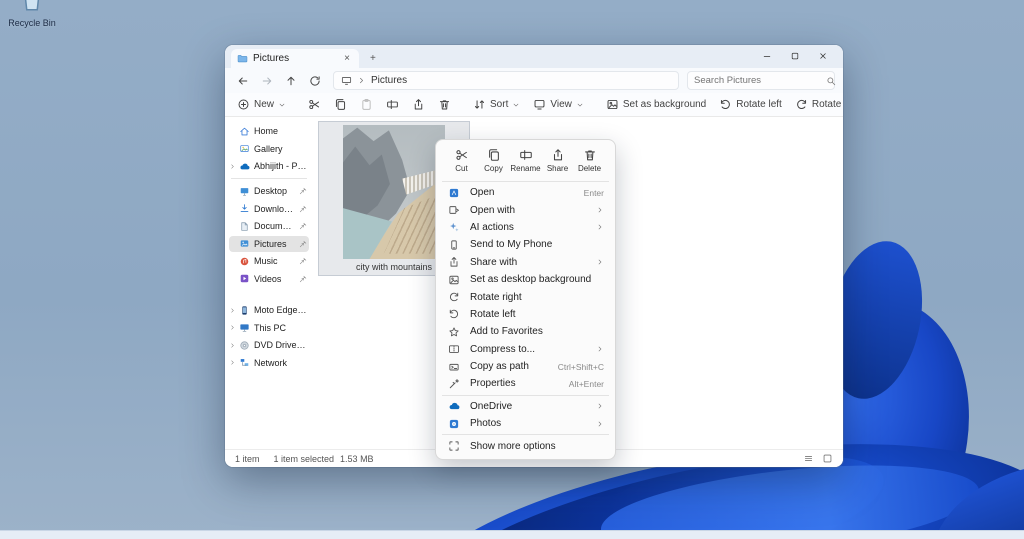 Image resolution: width=1024 pixels, height=539 pixels. What do you see at coordinates (454, 384) in the screenshot?
I see `properties-icon` at bounding box center [454, 384].